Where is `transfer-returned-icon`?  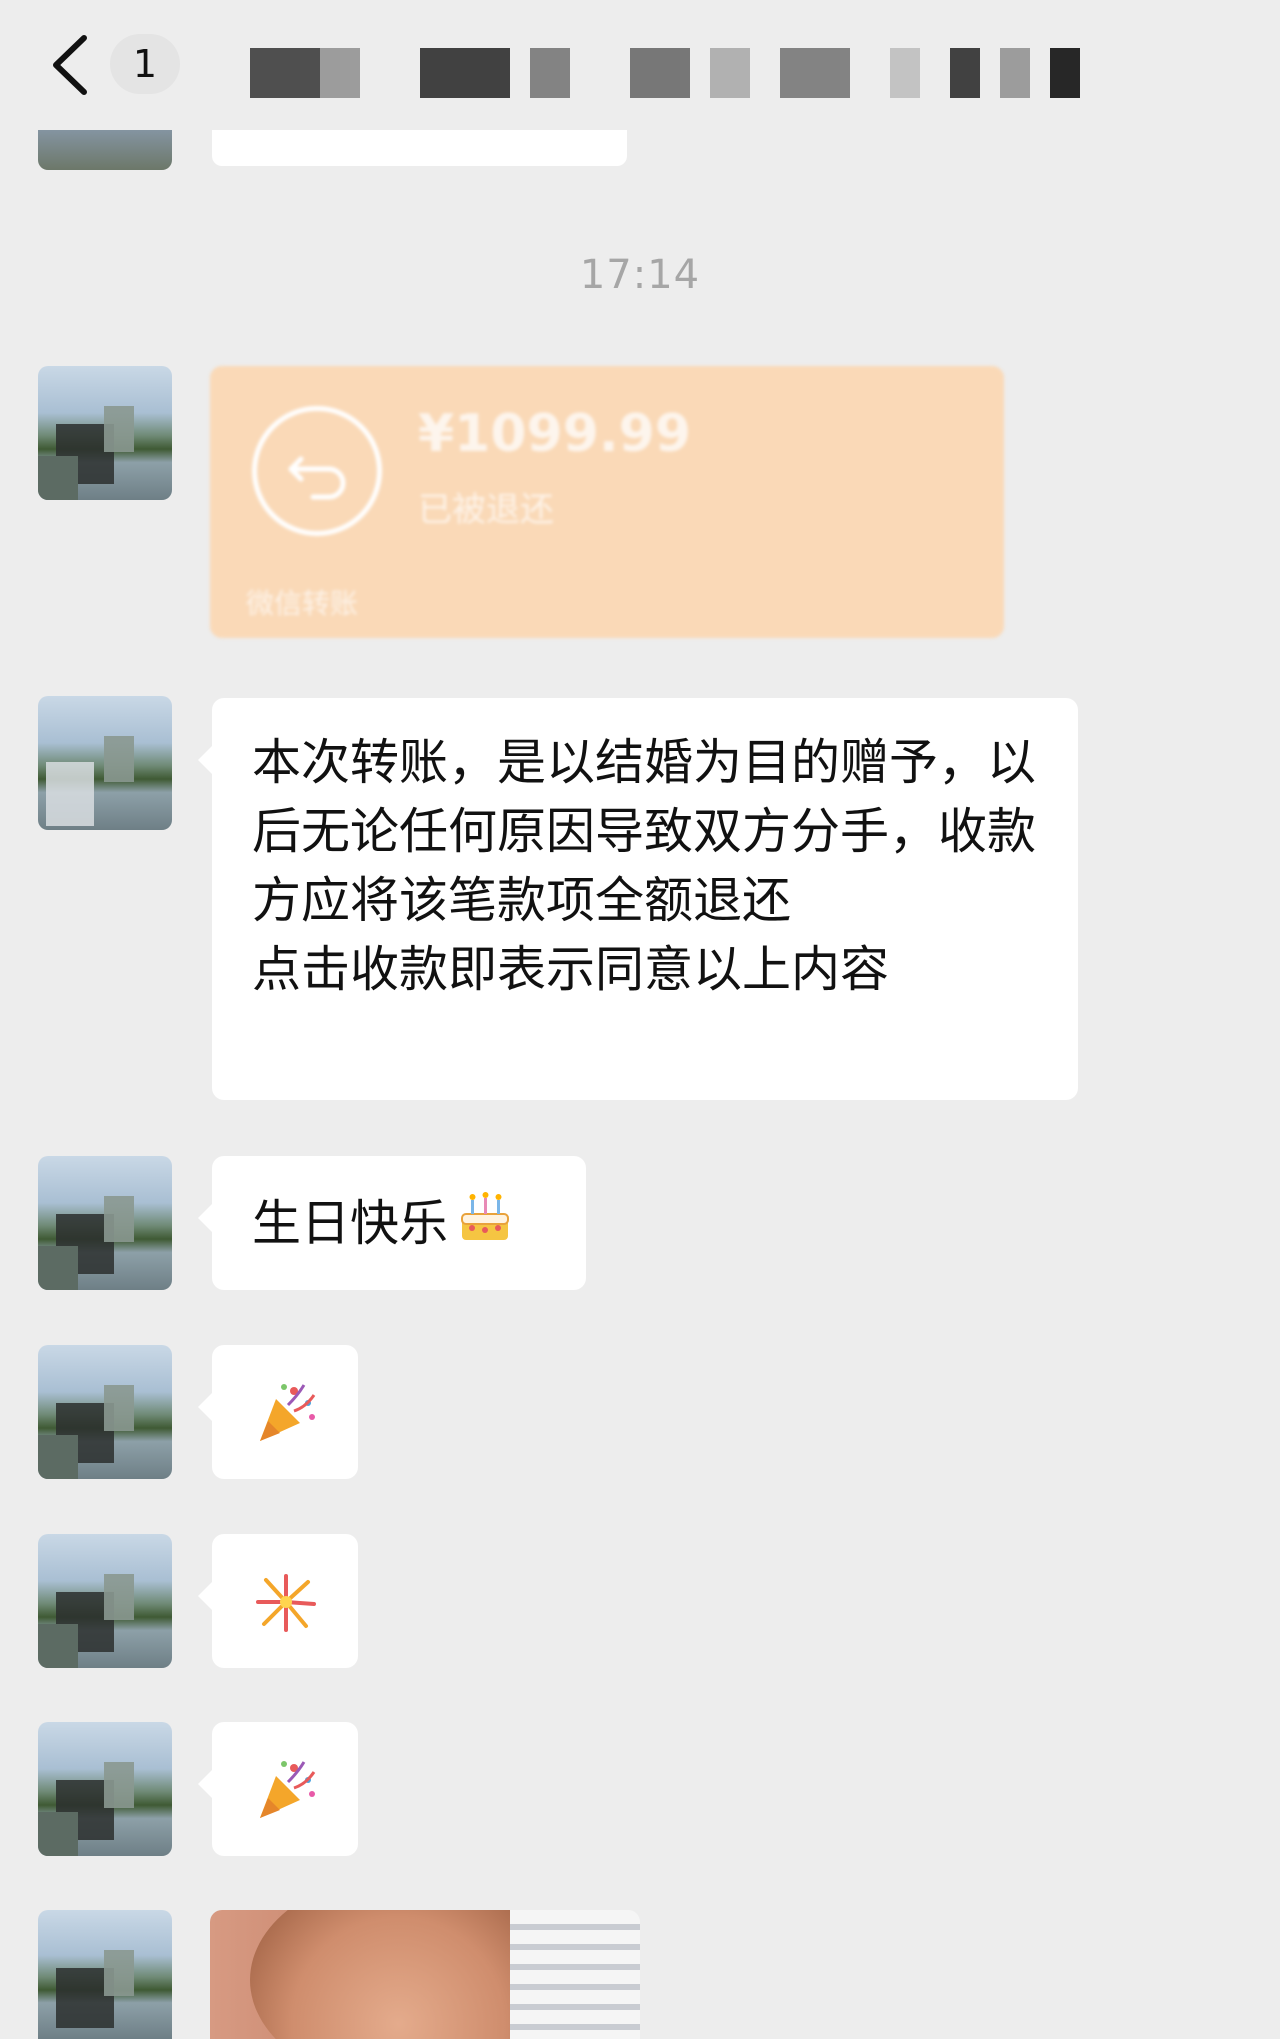
transfer-returned-icon is located at coordinates (317, 471).